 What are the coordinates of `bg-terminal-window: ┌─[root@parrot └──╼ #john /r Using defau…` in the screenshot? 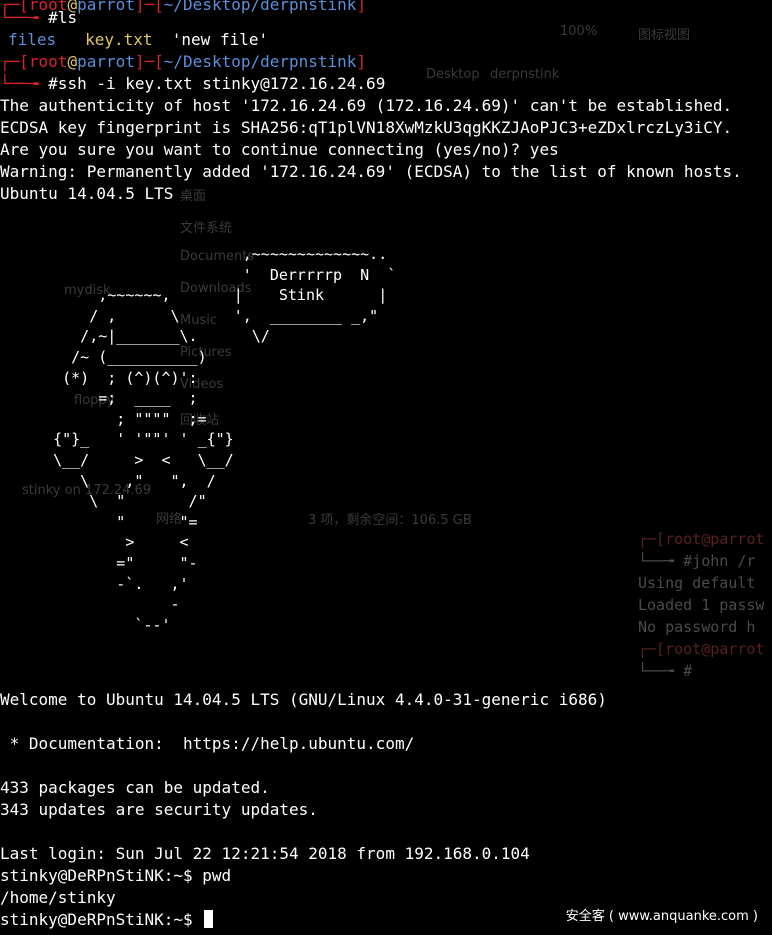 It's located at (705, 608).